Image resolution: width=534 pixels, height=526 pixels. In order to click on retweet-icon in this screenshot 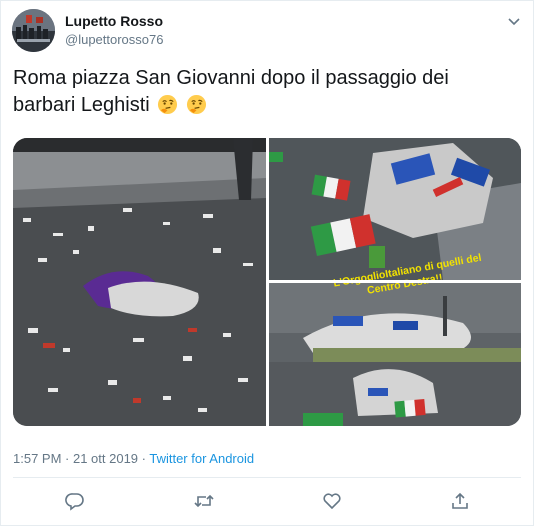, I will do `click(204, 501)`.